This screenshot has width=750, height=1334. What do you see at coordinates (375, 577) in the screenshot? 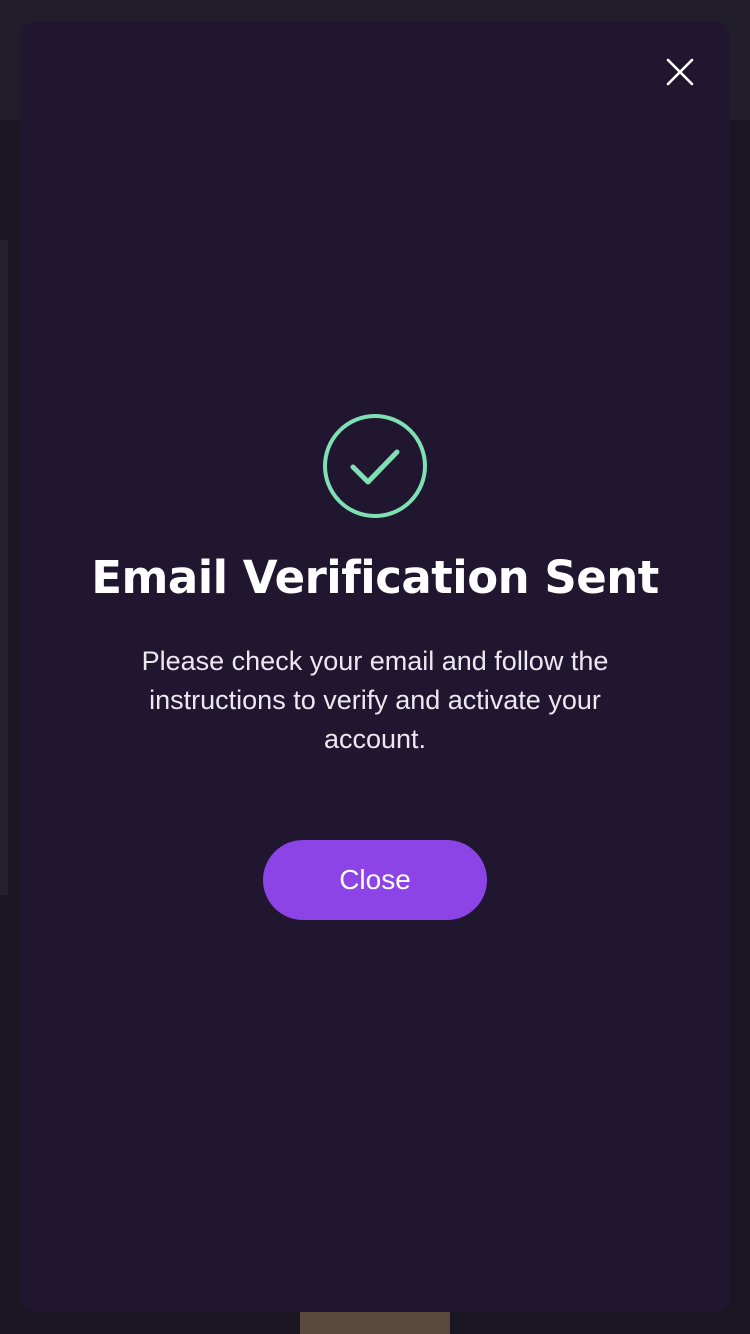
I see `modal-title: Email Verification Sent` at bounding box center [375, 577].